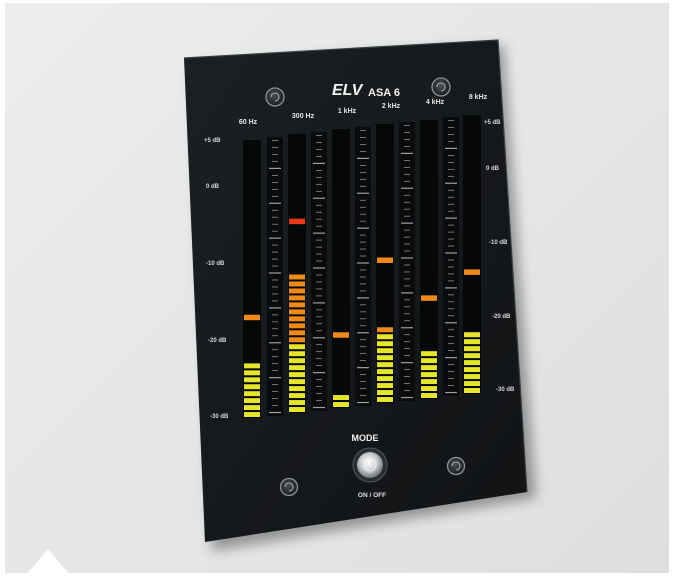 The width and height of the screenshot is (673, 577). Describe the element at coordinates (248, 122) in the screenshot. I see `band-label: 60 Hz` at that location.